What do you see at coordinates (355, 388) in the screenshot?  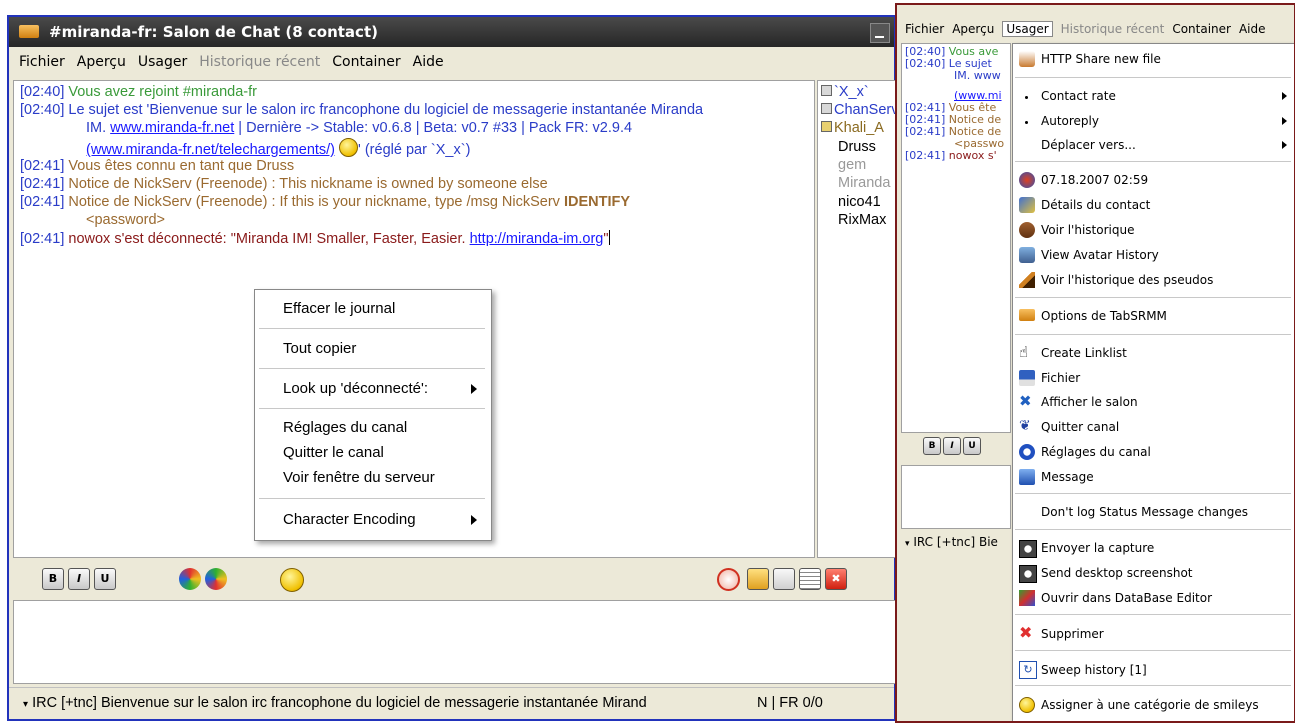 I see `menu-item-lookup: Look up 'déconnecté':` at bounding box center [355, 388].